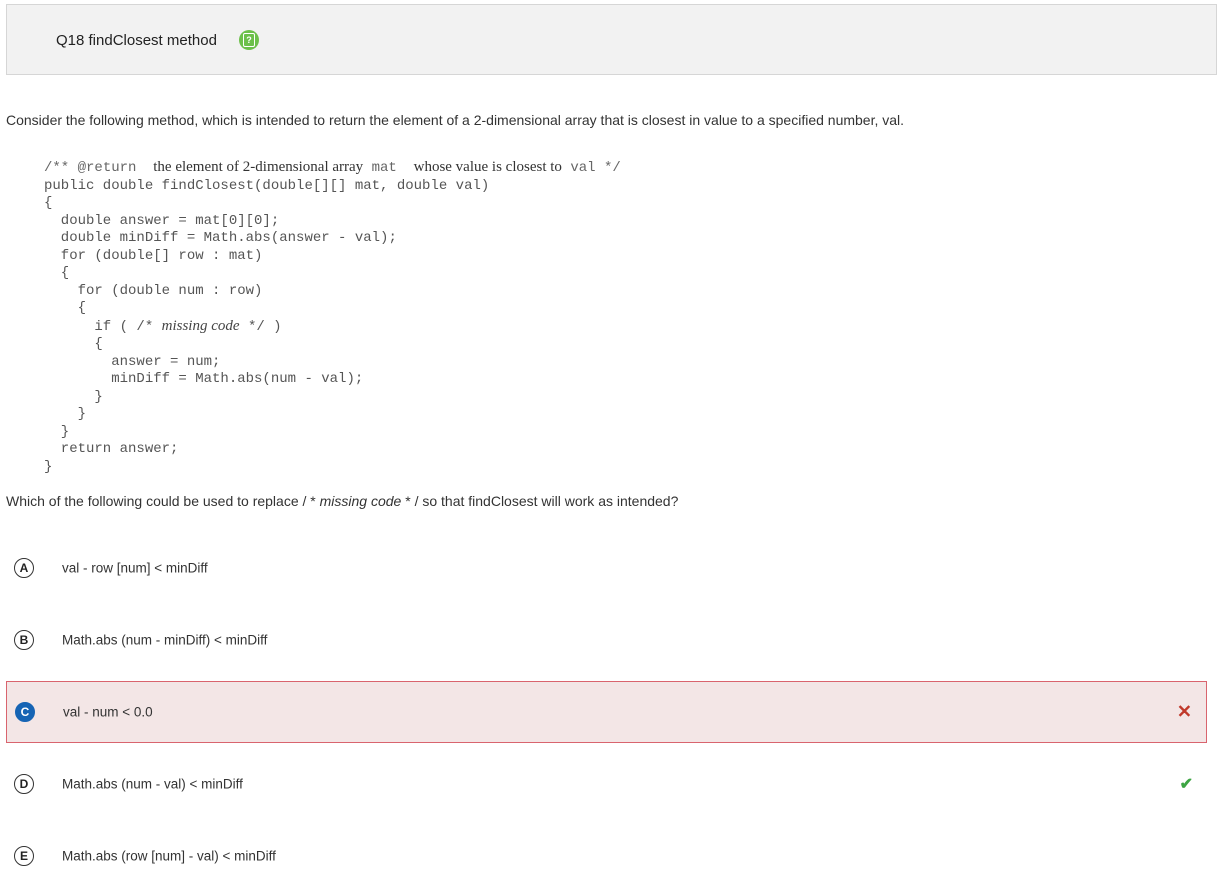 The image size is (1218, 887). What do you see at coordinates (606, 784) in the screenshot?
I see `choice-d: D Math.abs (num - val) < minDiff ✔` at bounding box center [606, 784].